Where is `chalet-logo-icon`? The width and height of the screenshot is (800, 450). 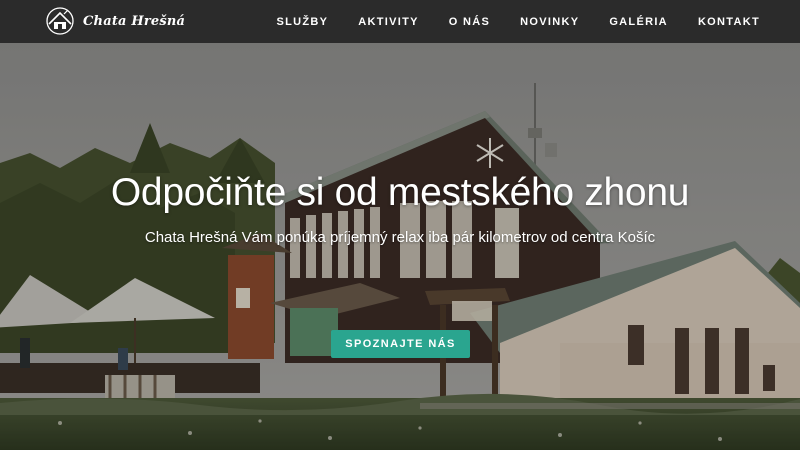 chalet-logo-icon is located at coordinates (62, 21).